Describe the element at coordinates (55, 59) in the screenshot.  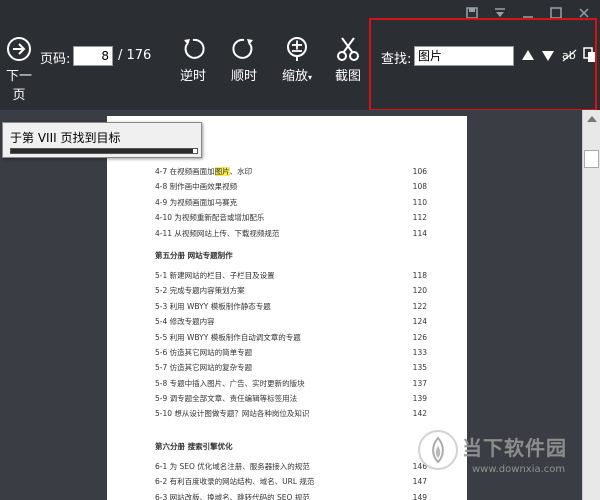
I see `page-number-label: 页码:` at that location.